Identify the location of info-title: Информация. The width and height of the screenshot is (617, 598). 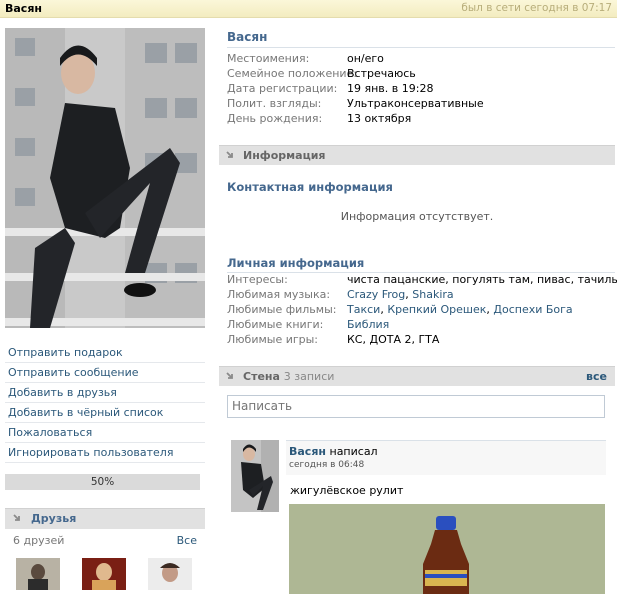
(284, 155).